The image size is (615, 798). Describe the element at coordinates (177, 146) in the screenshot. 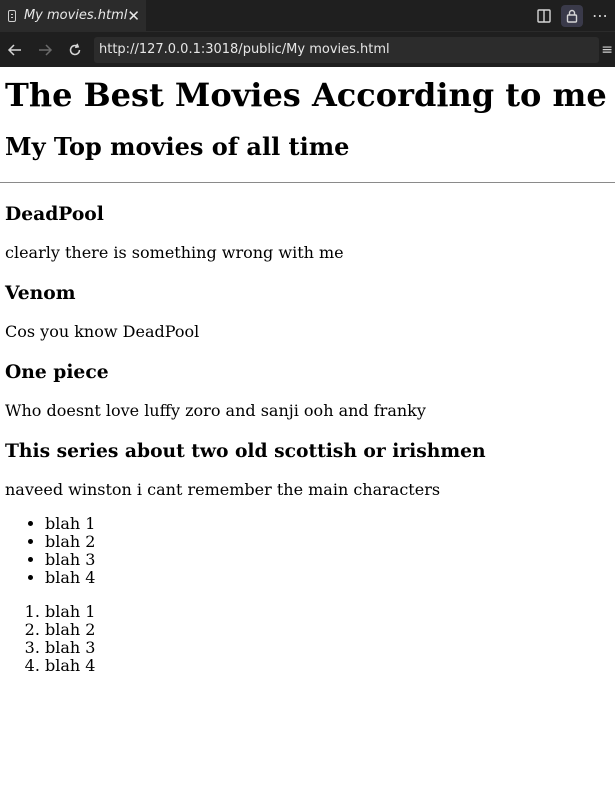

I see `page-subtitle: My Top movies of all time` at that location.